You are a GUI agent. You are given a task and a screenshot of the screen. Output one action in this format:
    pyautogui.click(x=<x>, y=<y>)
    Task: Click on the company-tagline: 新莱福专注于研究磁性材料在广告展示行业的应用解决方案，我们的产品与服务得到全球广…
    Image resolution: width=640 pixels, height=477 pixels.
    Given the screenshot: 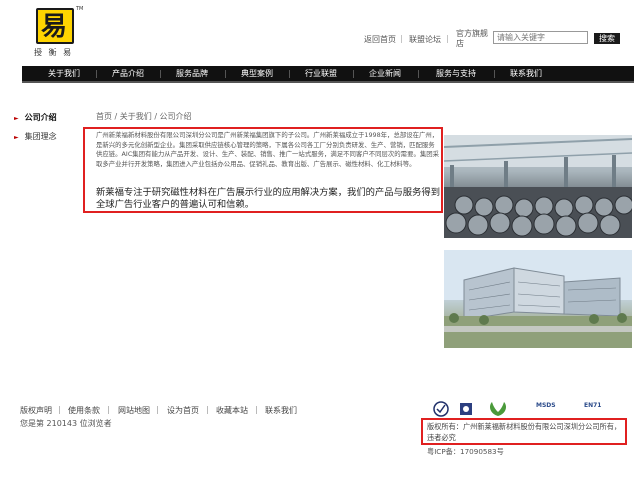 What is the action you would take?
    pyautogui.click(x=268, y=198)
    